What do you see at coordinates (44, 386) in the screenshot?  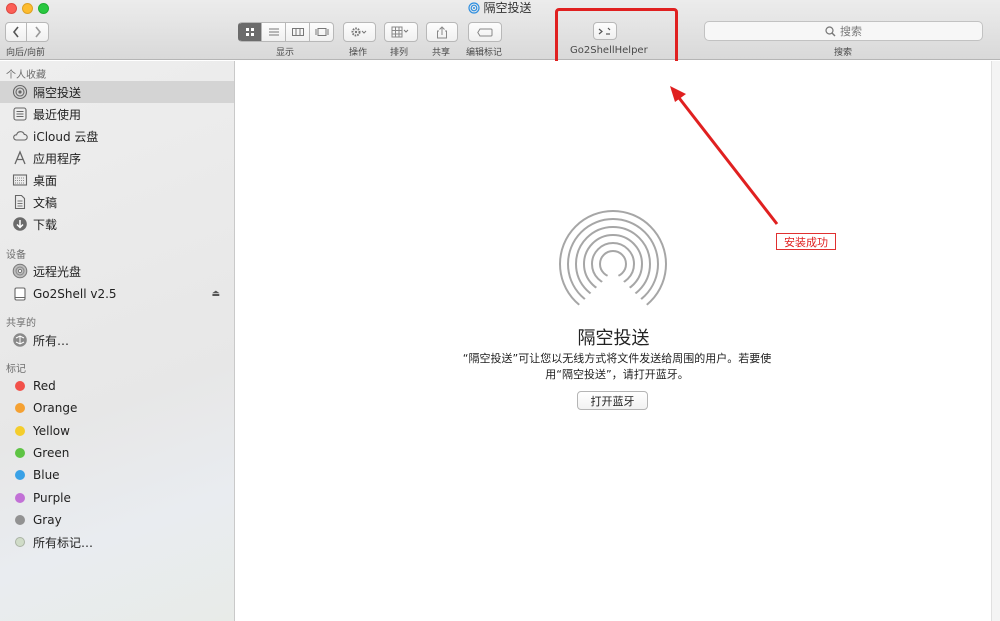 I see `sidebar-item-label: Red` at bounding box center [44, 386].